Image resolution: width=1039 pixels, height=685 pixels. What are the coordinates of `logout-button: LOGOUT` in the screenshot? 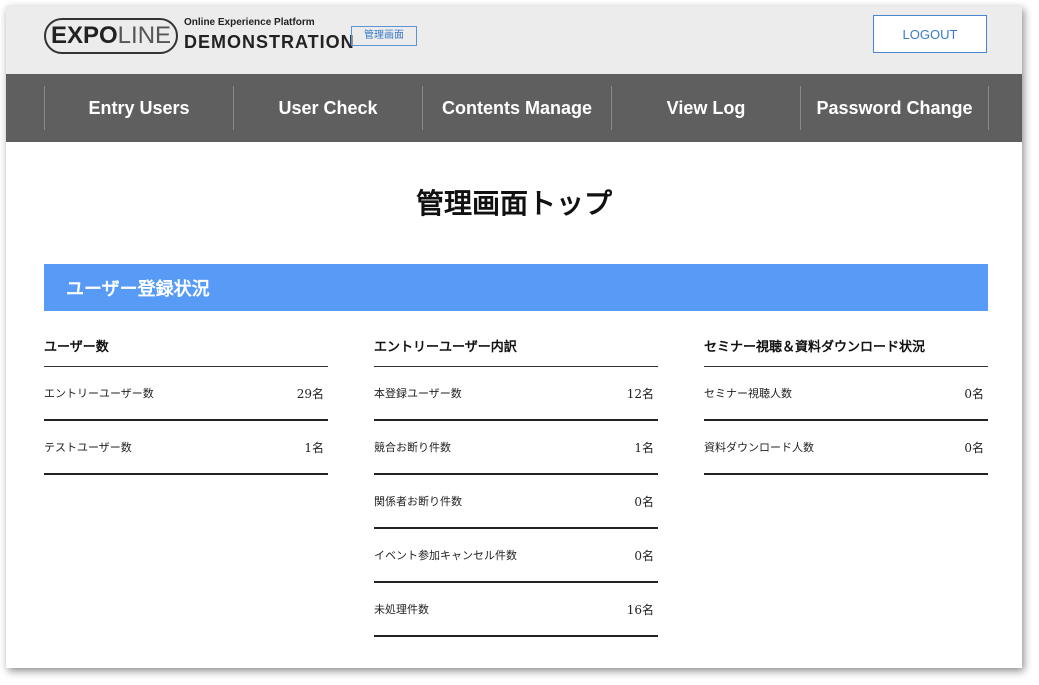 It's located at (930, 34).